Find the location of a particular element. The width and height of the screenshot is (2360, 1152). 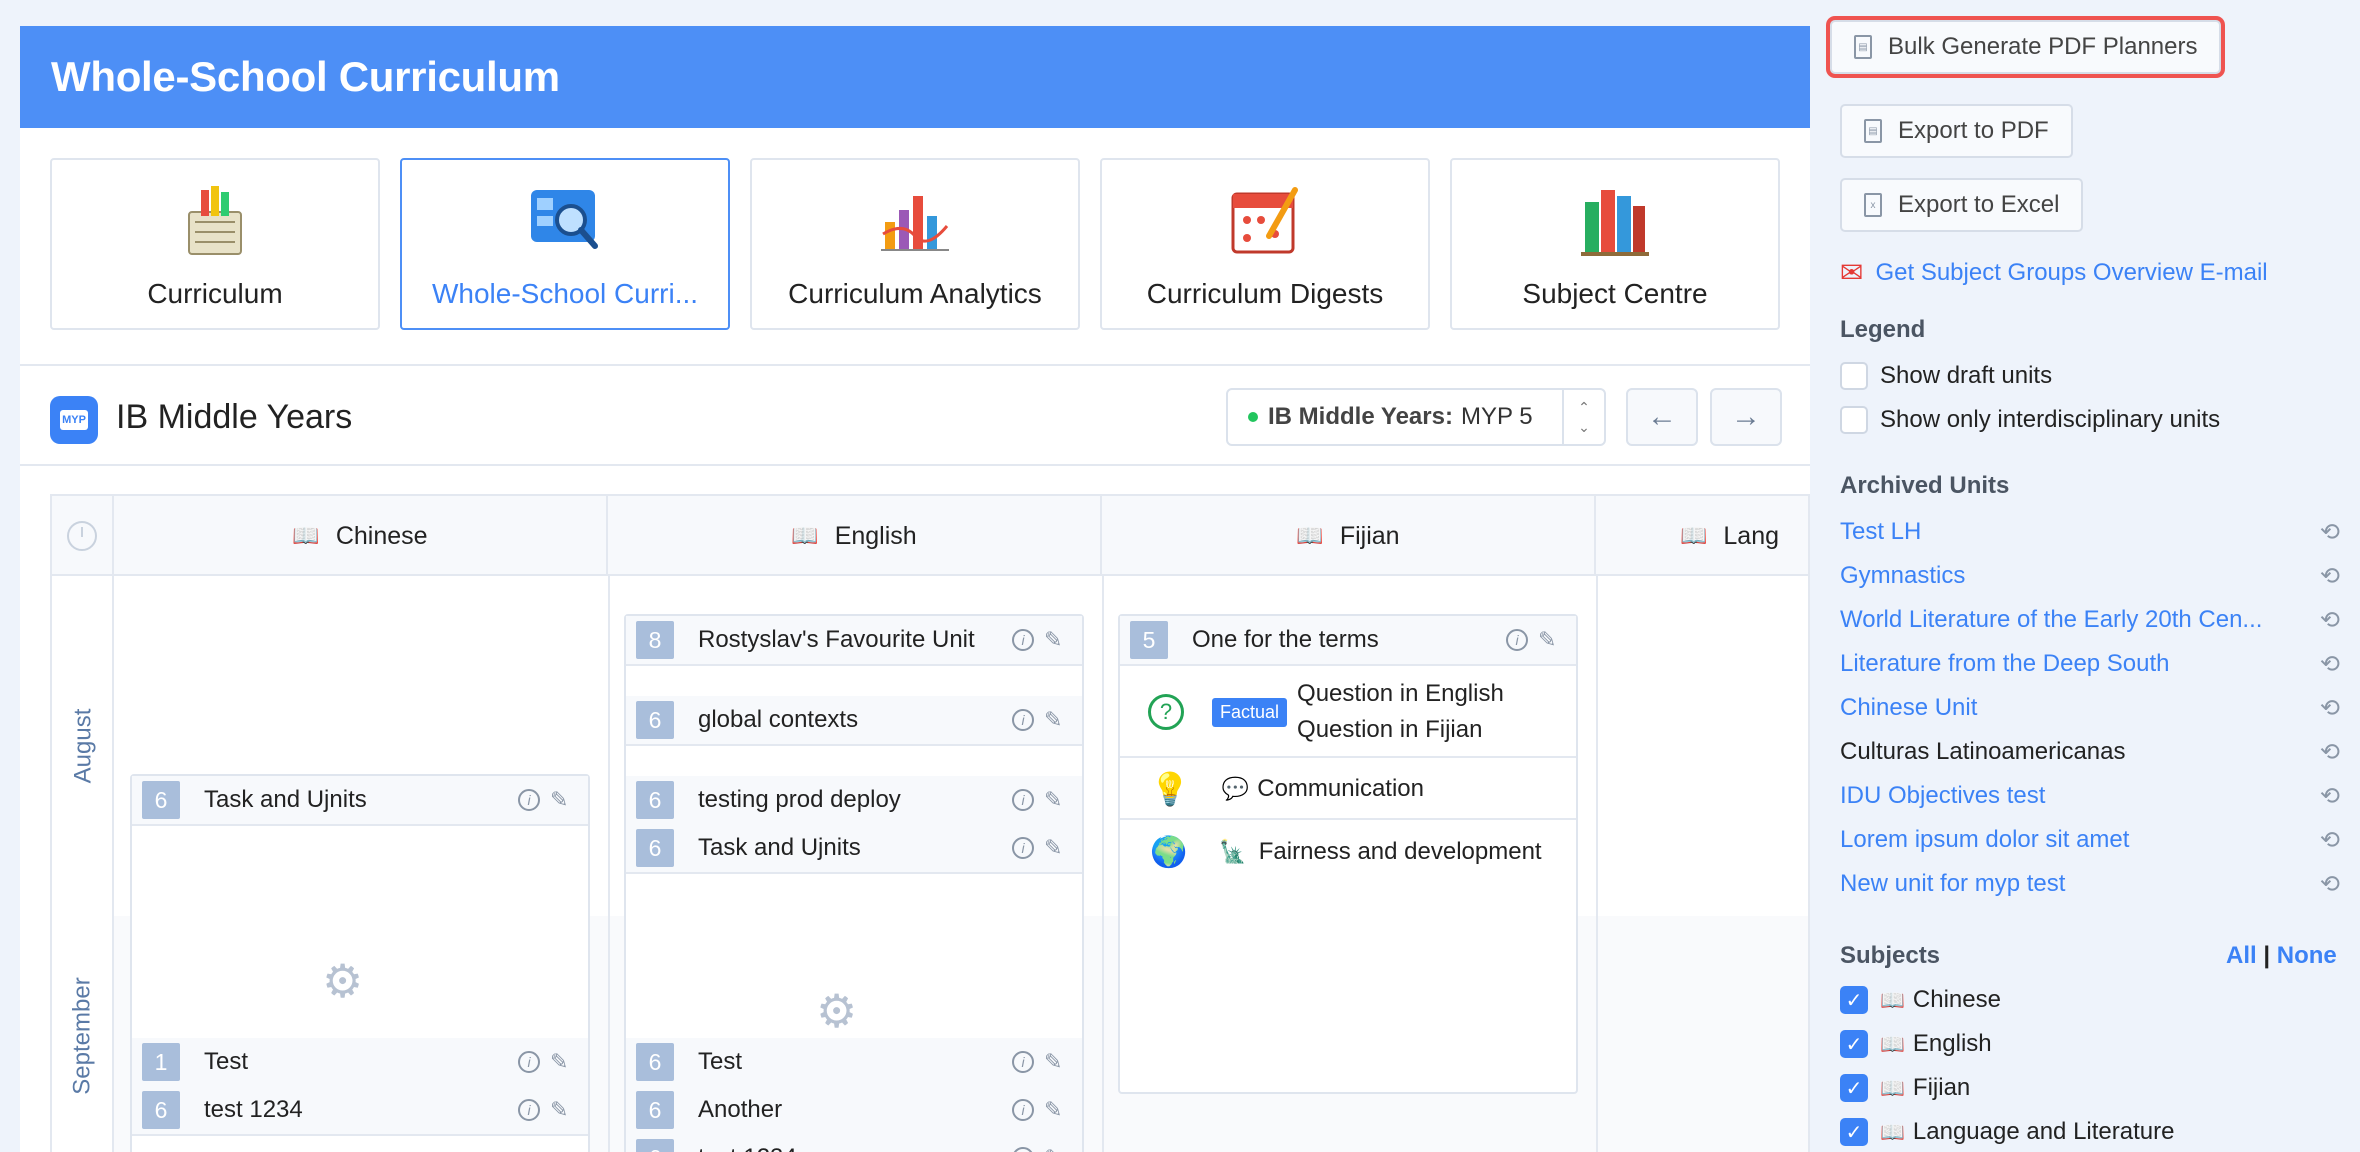

subject-groups-email-link: ✉ Get Subject Groups Overview E-mail is located at coordinates (2054, 272).